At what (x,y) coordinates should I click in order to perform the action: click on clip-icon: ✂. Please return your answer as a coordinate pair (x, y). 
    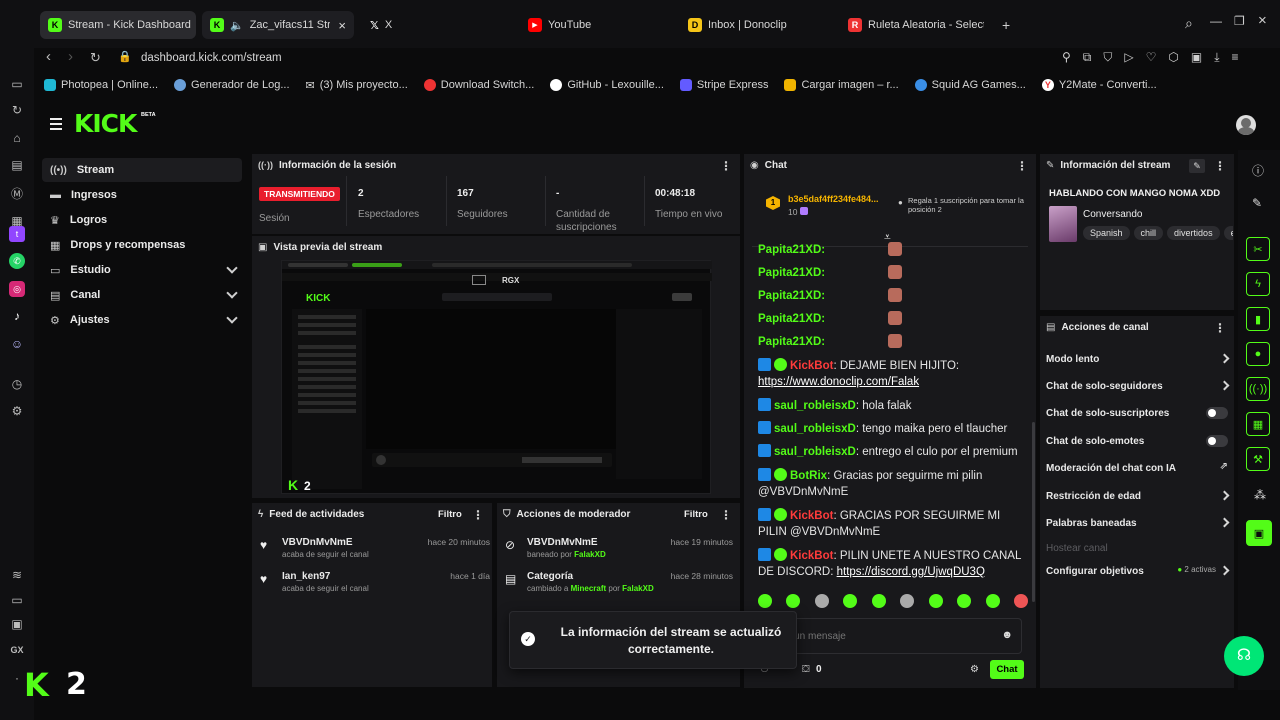
    Looking at the image, I should click on (1258, 249).